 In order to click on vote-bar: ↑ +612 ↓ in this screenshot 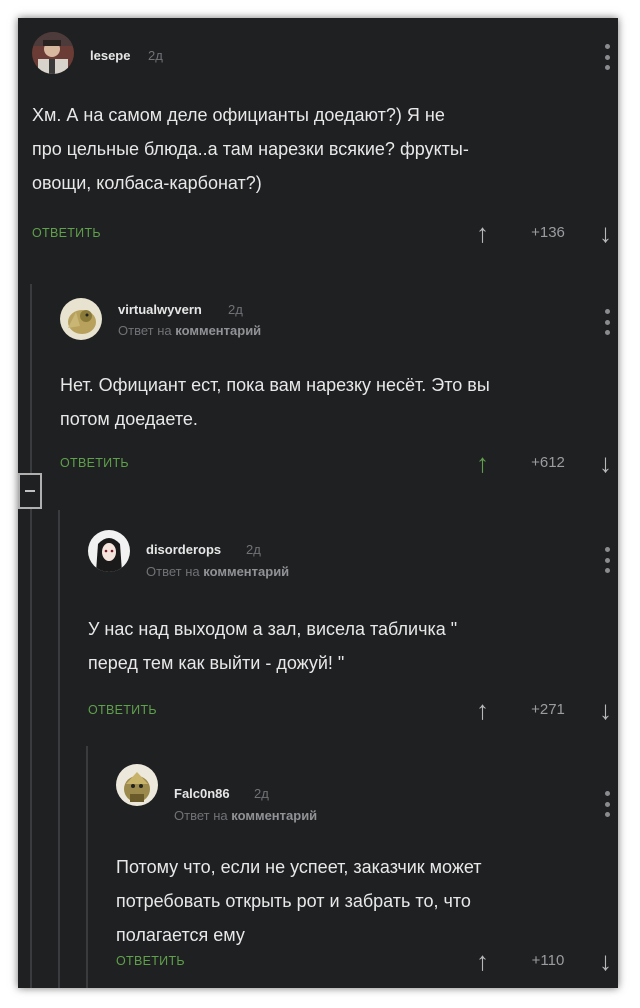, I will do `click(538, 463)`.